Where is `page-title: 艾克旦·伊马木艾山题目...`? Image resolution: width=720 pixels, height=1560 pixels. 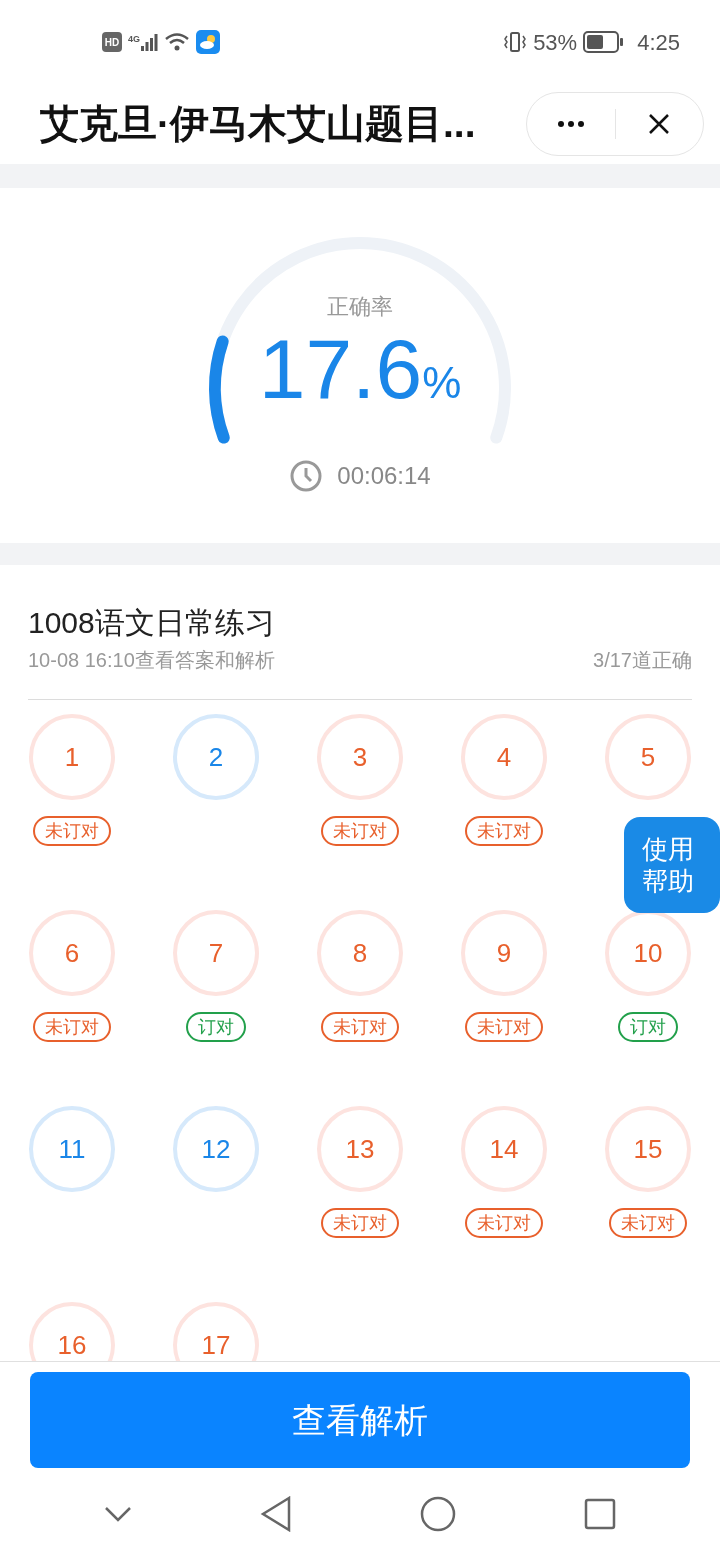 page-title: 艾克旦·伊马木艾山题目... is located at coordinates (258, 123).